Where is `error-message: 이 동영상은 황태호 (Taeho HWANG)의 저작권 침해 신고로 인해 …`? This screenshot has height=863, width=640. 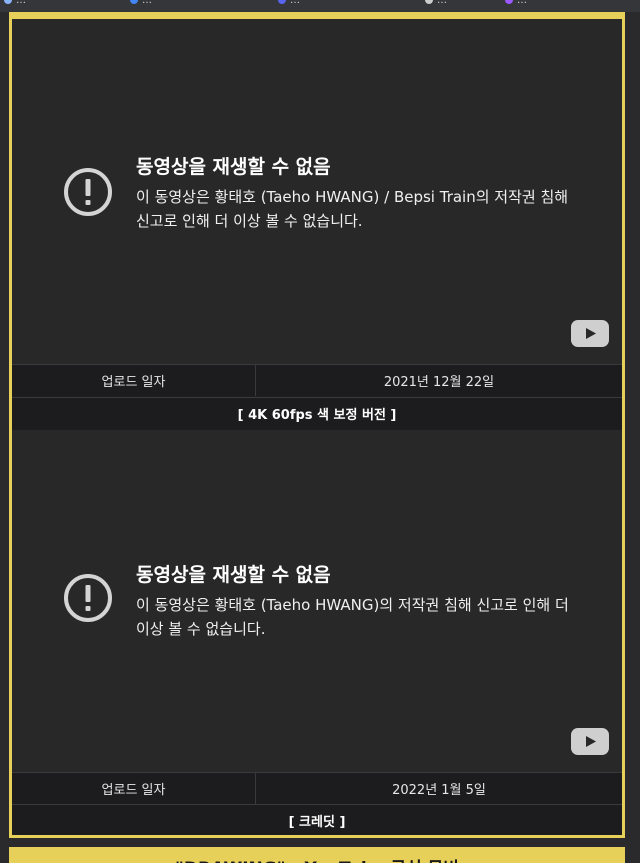 error-message: 이 동영상은 황태호 (Taeho HWANG)의 저작권 침해 신고로 인해 … is located at coordinates (352, 617).